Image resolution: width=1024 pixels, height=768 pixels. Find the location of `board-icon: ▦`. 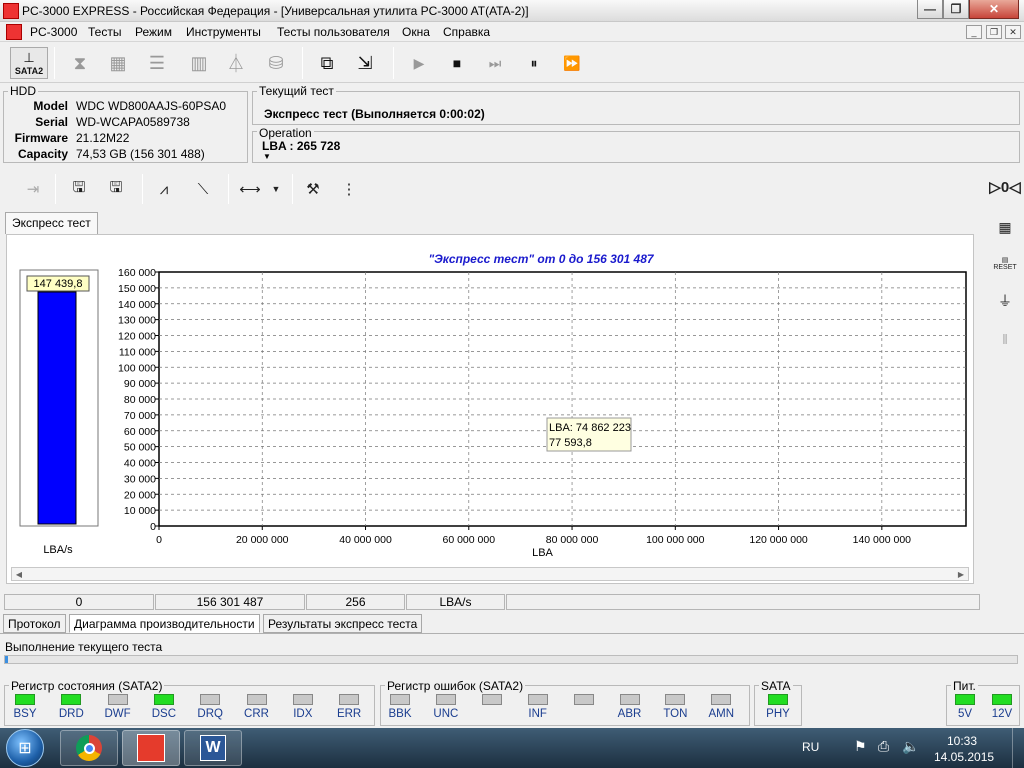

board-icon: ▦ is located at coordinates (1005, 227).